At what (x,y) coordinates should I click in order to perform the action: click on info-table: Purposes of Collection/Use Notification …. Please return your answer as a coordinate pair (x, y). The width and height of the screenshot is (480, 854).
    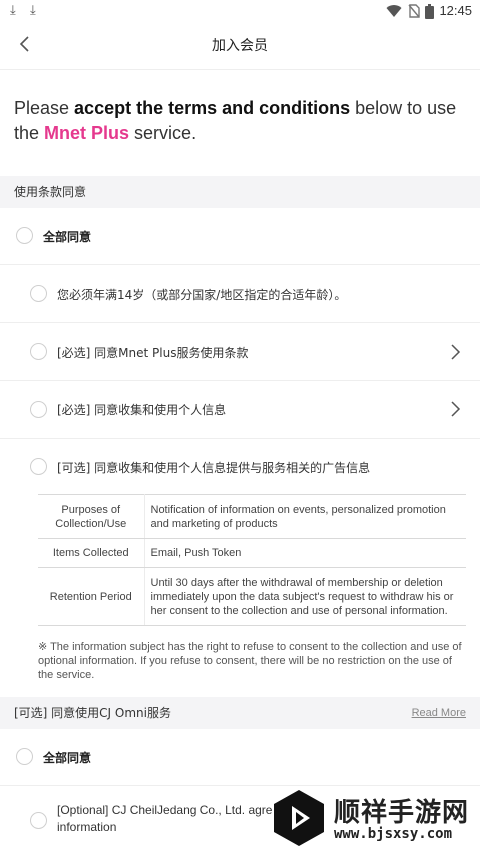
    Looking at the image, I should click on (252, 560).